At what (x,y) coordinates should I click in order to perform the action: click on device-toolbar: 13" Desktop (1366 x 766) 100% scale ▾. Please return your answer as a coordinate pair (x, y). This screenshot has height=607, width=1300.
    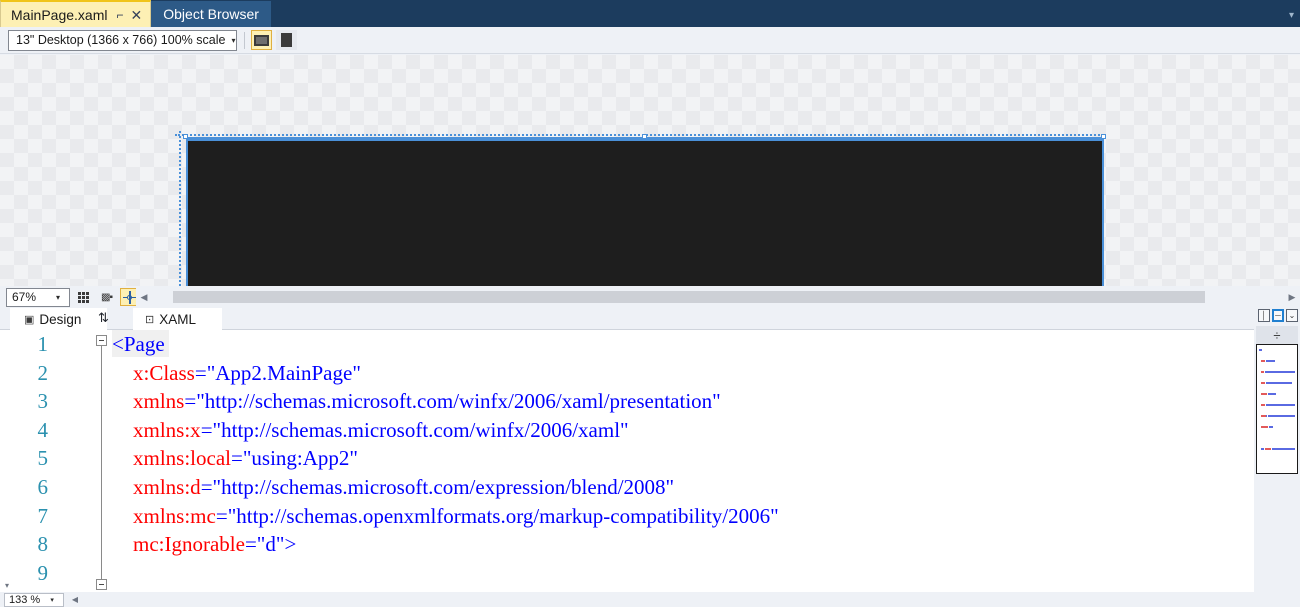
    Looking at the image, I should click on (650, 40).